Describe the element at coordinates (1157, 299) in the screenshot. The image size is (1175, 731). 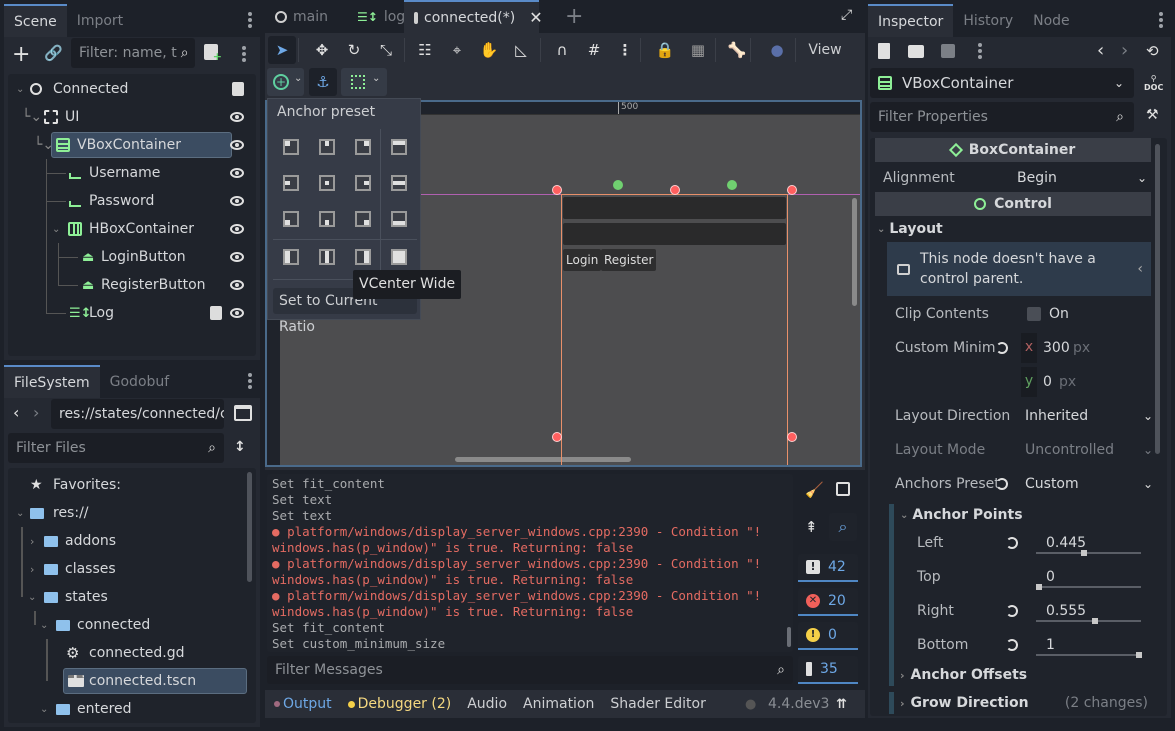
I see `inspector-scrollbar` at that location.